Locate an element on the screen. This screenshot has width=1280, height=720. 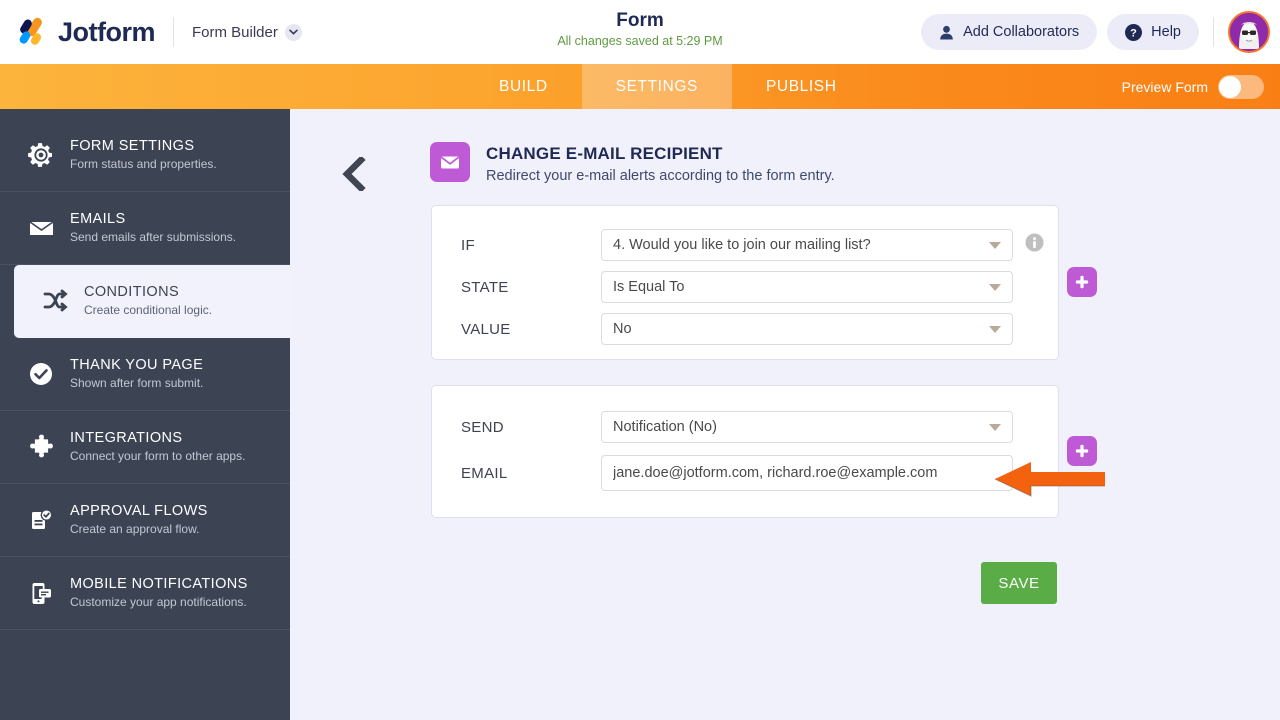
state-value: Is Equal To is located at coordinates (649, 287).